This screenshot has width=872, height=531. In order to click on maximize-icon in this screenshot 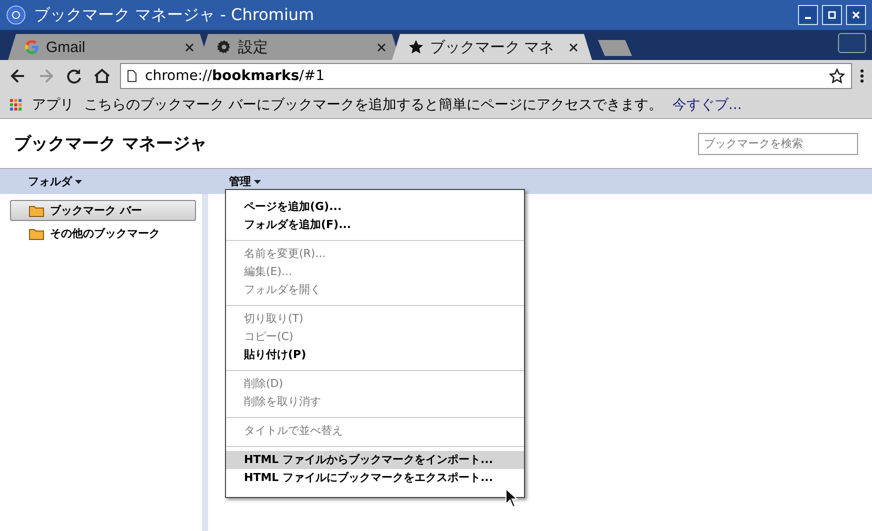, I will do `click(832, 15)`.